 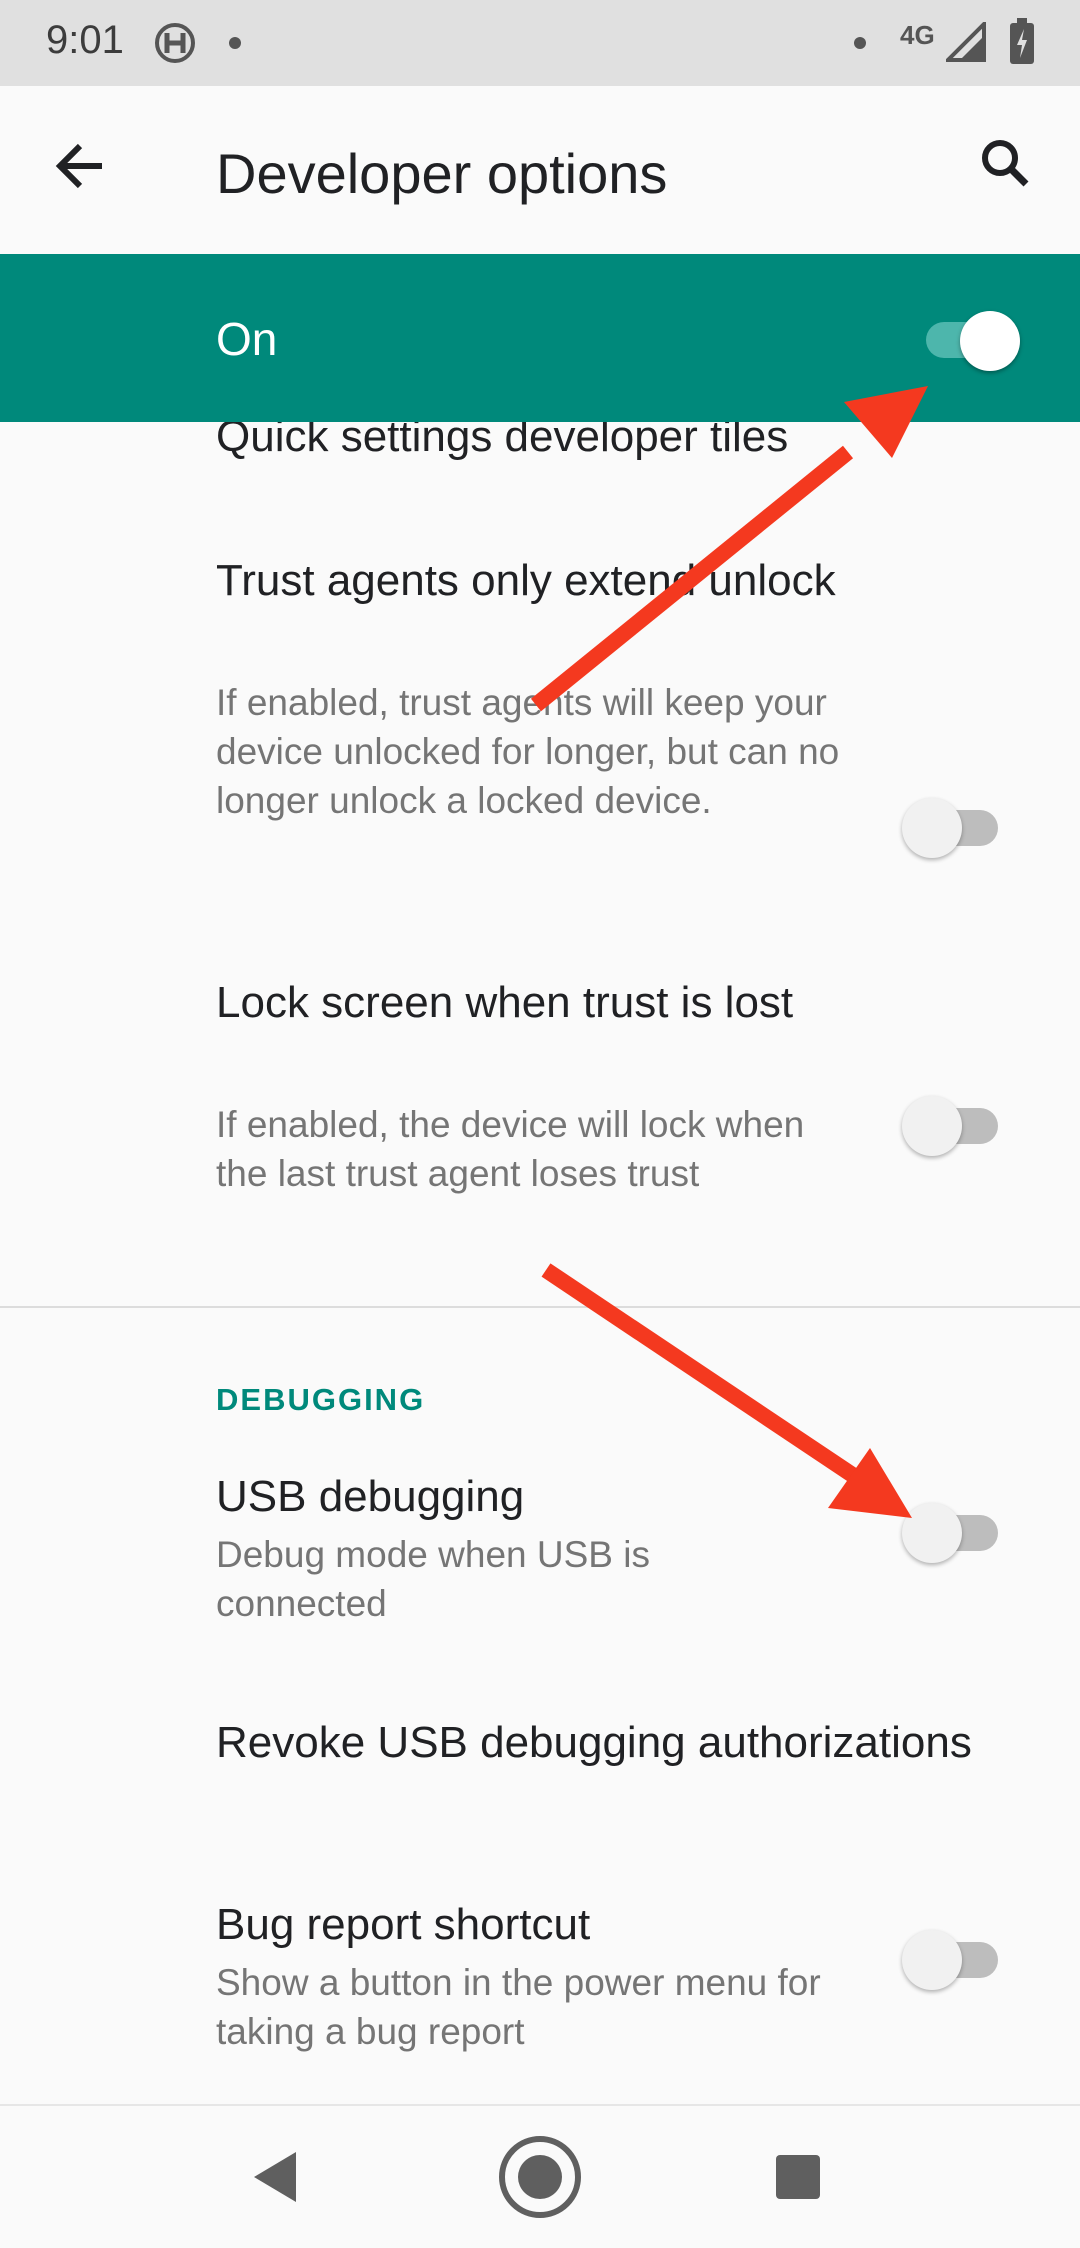 I want to click on notification-dot-icon, so click(x=235, y=43).